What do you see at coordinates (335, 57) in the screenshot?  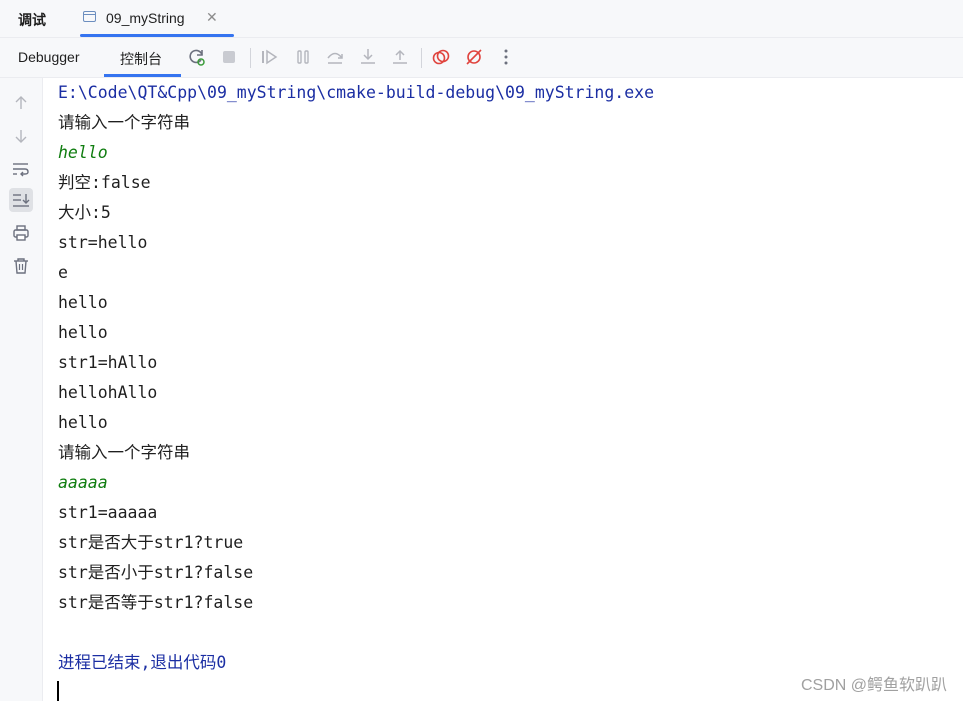 I see `step-over-icon` at bounding box center [335, 57].